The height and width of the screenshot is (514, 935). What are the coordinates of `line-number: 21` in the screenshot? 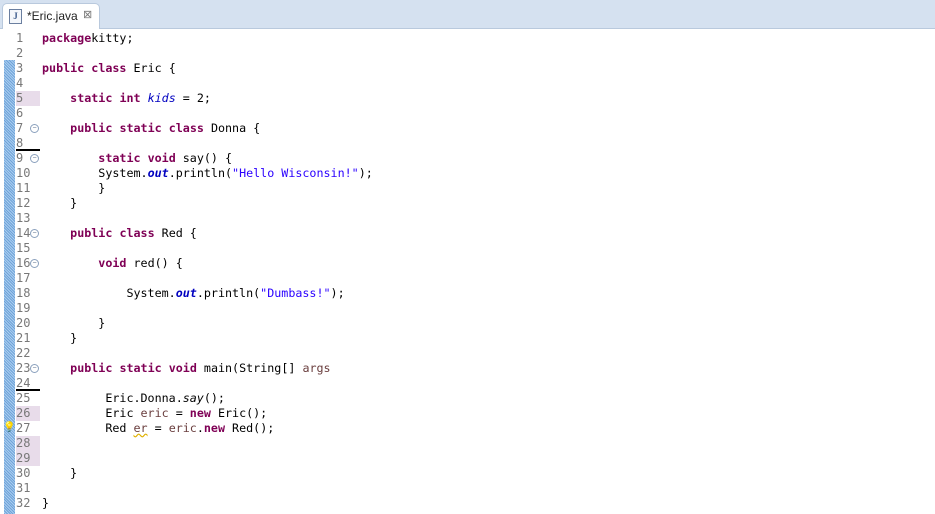 It's located at (23, 338).